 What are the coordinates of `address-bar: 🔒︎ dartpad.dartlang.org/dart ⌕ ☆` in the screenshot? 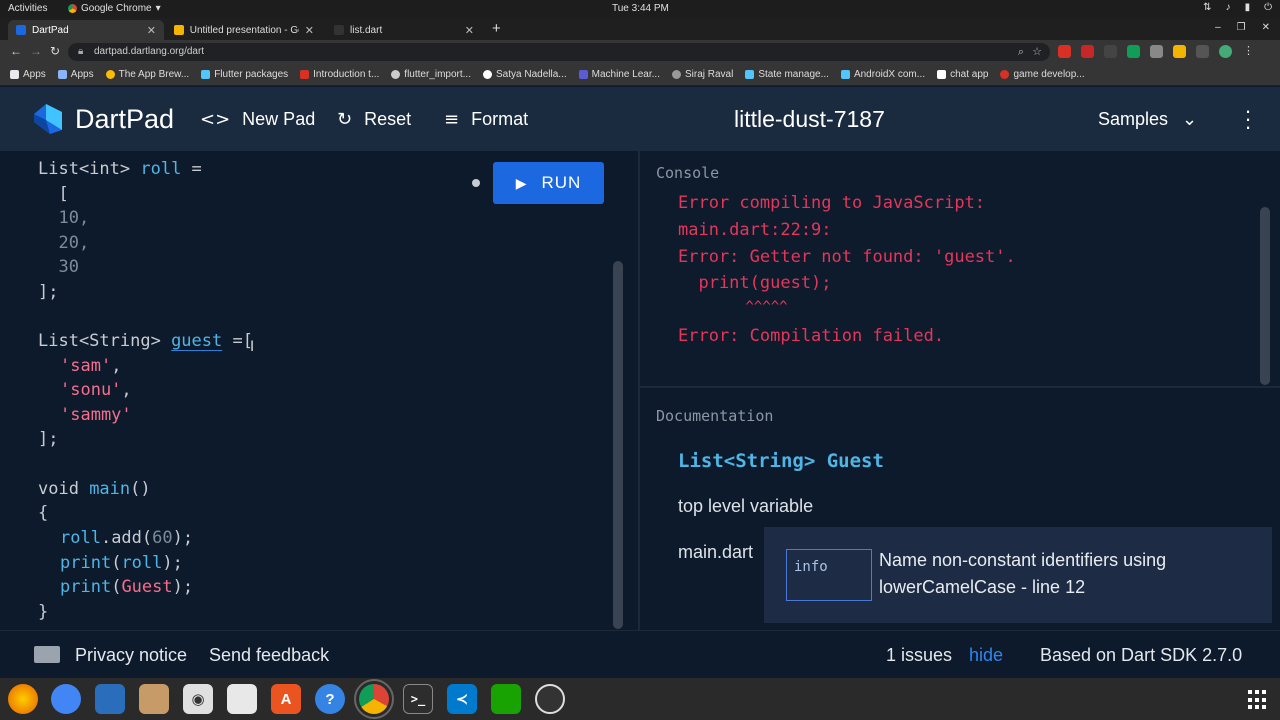 It's located at (559, 52).